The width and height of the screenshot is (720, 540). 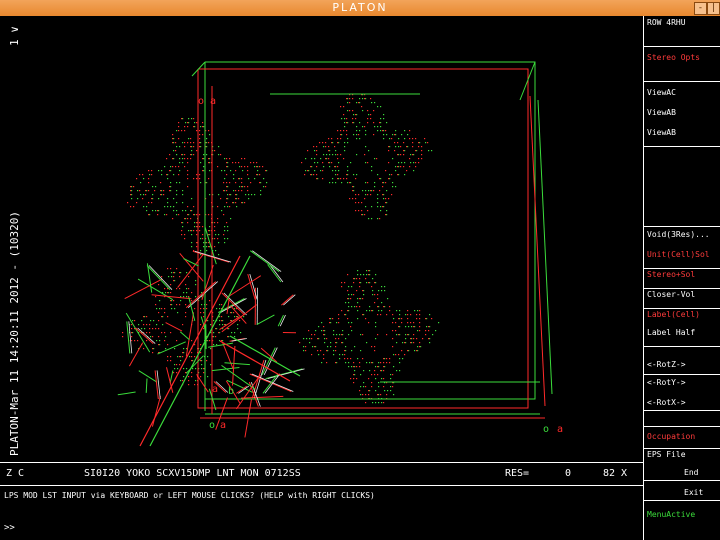 I want to click on menu-item-rotx: <-RotX->, so click(x=666, y=402).